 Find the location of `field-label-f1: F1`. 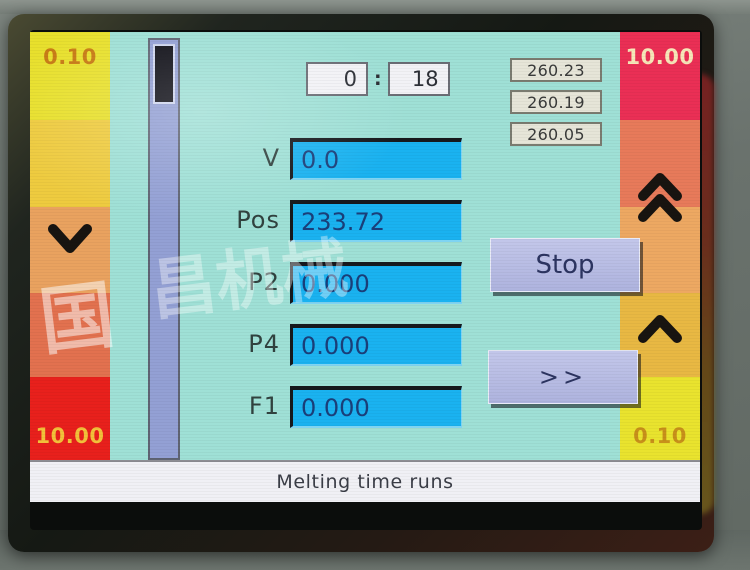

field-label-f1: F1 is located at coordinates (264, 406).